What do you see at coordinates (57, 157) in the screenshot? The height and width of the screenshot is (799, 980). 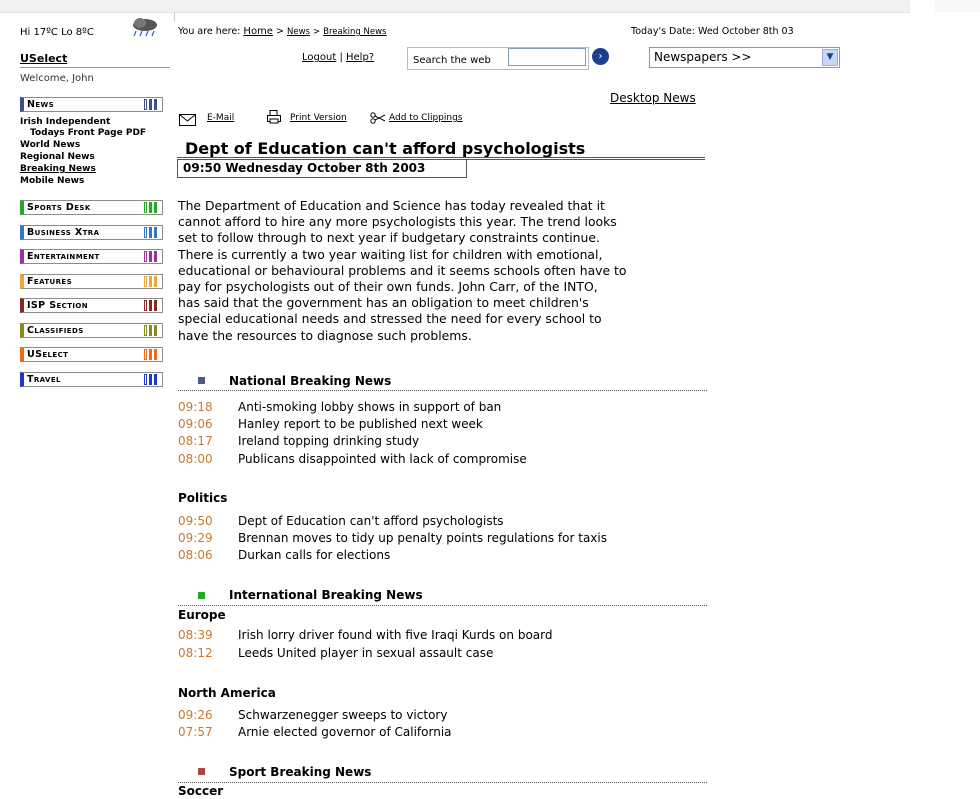 I see `sidebar-sub-item: Regional News` at bounding box center [57, 157].